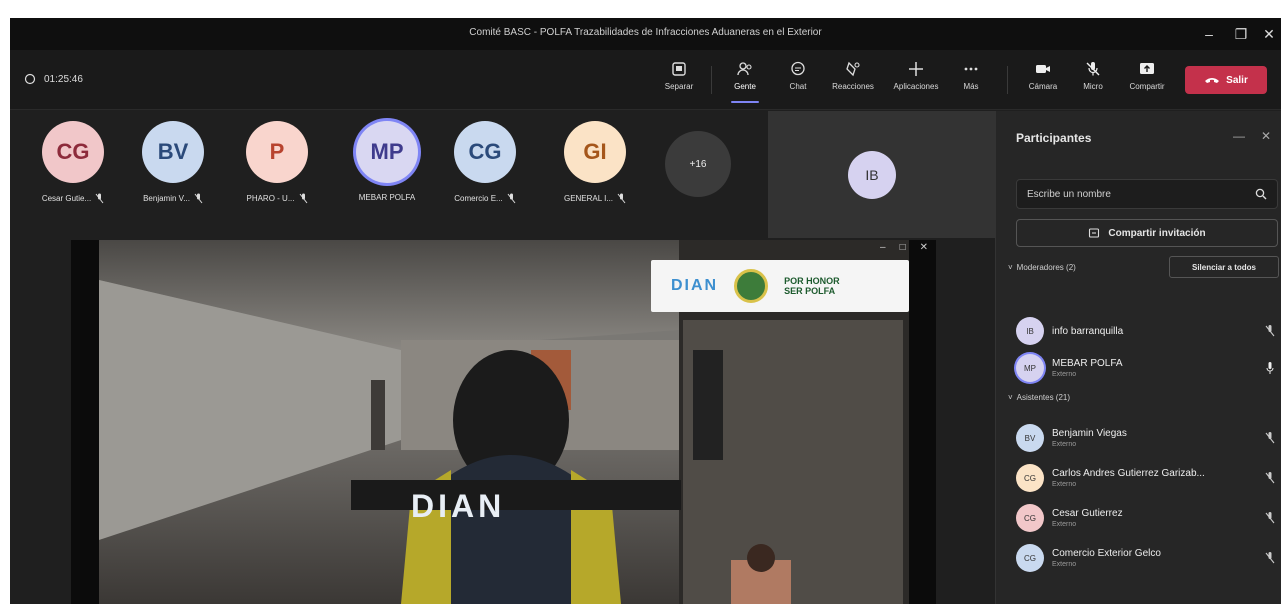 This screenshot has width=1281, height=604. Describe the element at coordinates (1089, 433) in the screenshot. I see `participant-name: Benjamin Viegas` at that location.